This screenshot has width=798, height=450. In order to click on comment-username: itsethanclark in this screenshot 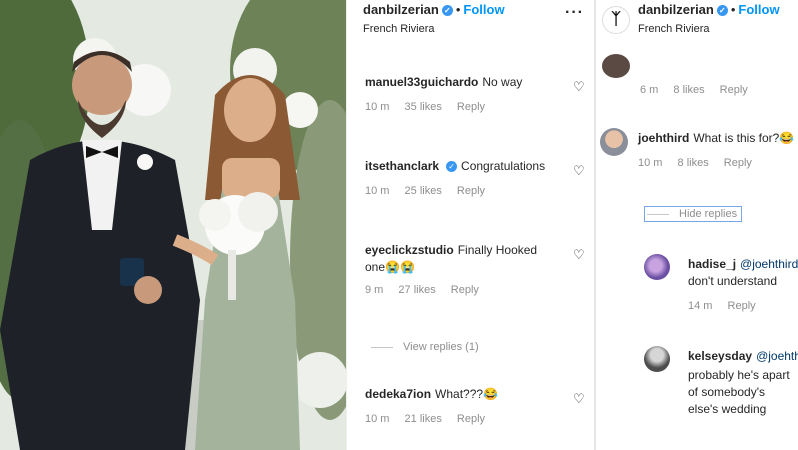, I will do `click(402, 166)`.